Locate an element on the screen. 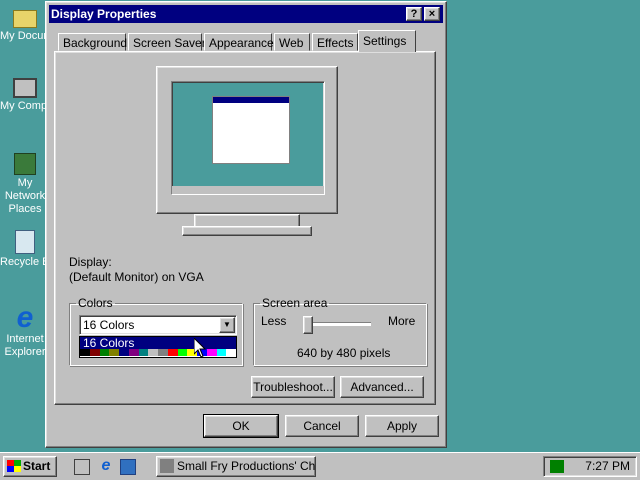 The image size is (640, 480). ok-button: OK is located at coordinates (241, 426).